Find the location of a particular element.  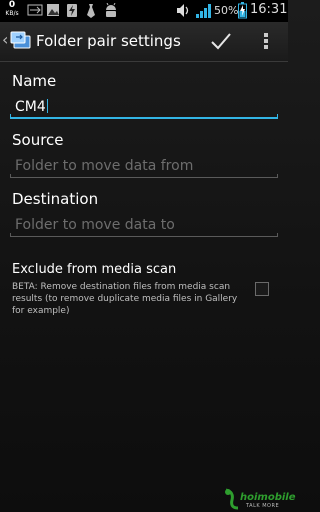

tie-icon is located at coordinates (91, 11).